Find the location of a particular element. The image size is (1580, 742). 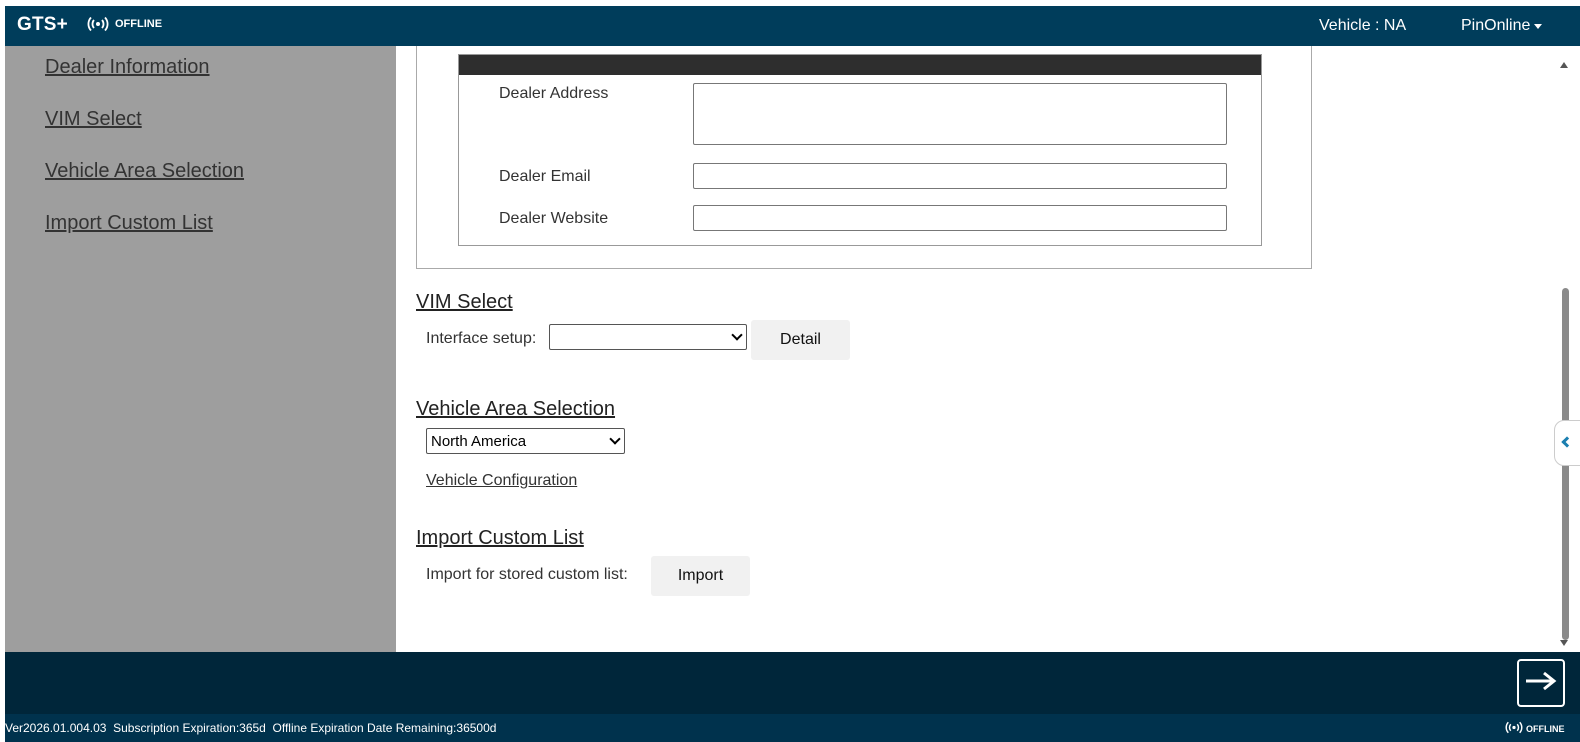

connection-status: OFFLINE is located at coordinates (124, 24).